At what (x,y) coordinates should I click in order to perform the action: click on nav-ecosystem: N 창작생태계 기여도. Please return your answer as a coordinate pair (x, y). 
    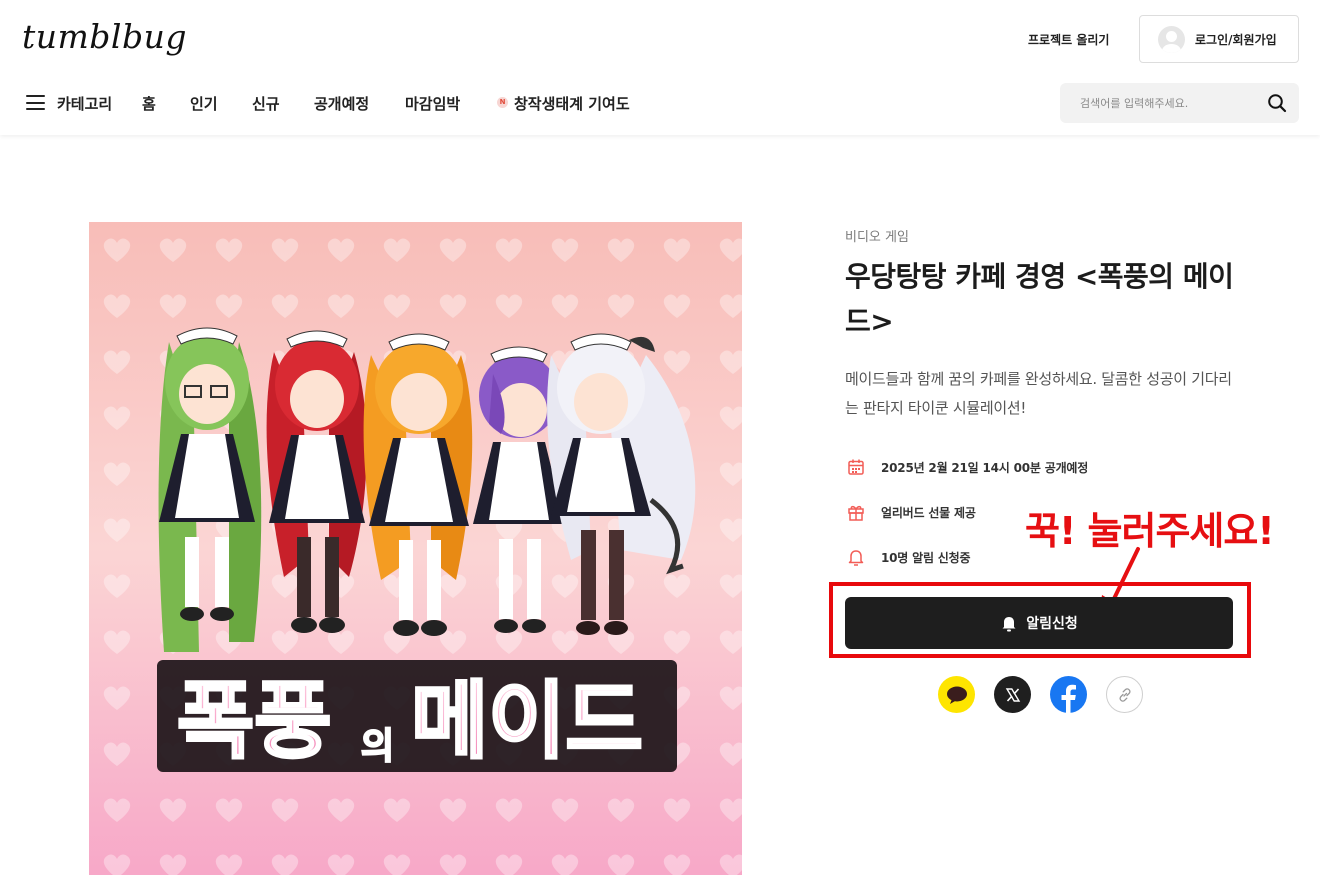
    Looking at the image, I should click on (563, 103).